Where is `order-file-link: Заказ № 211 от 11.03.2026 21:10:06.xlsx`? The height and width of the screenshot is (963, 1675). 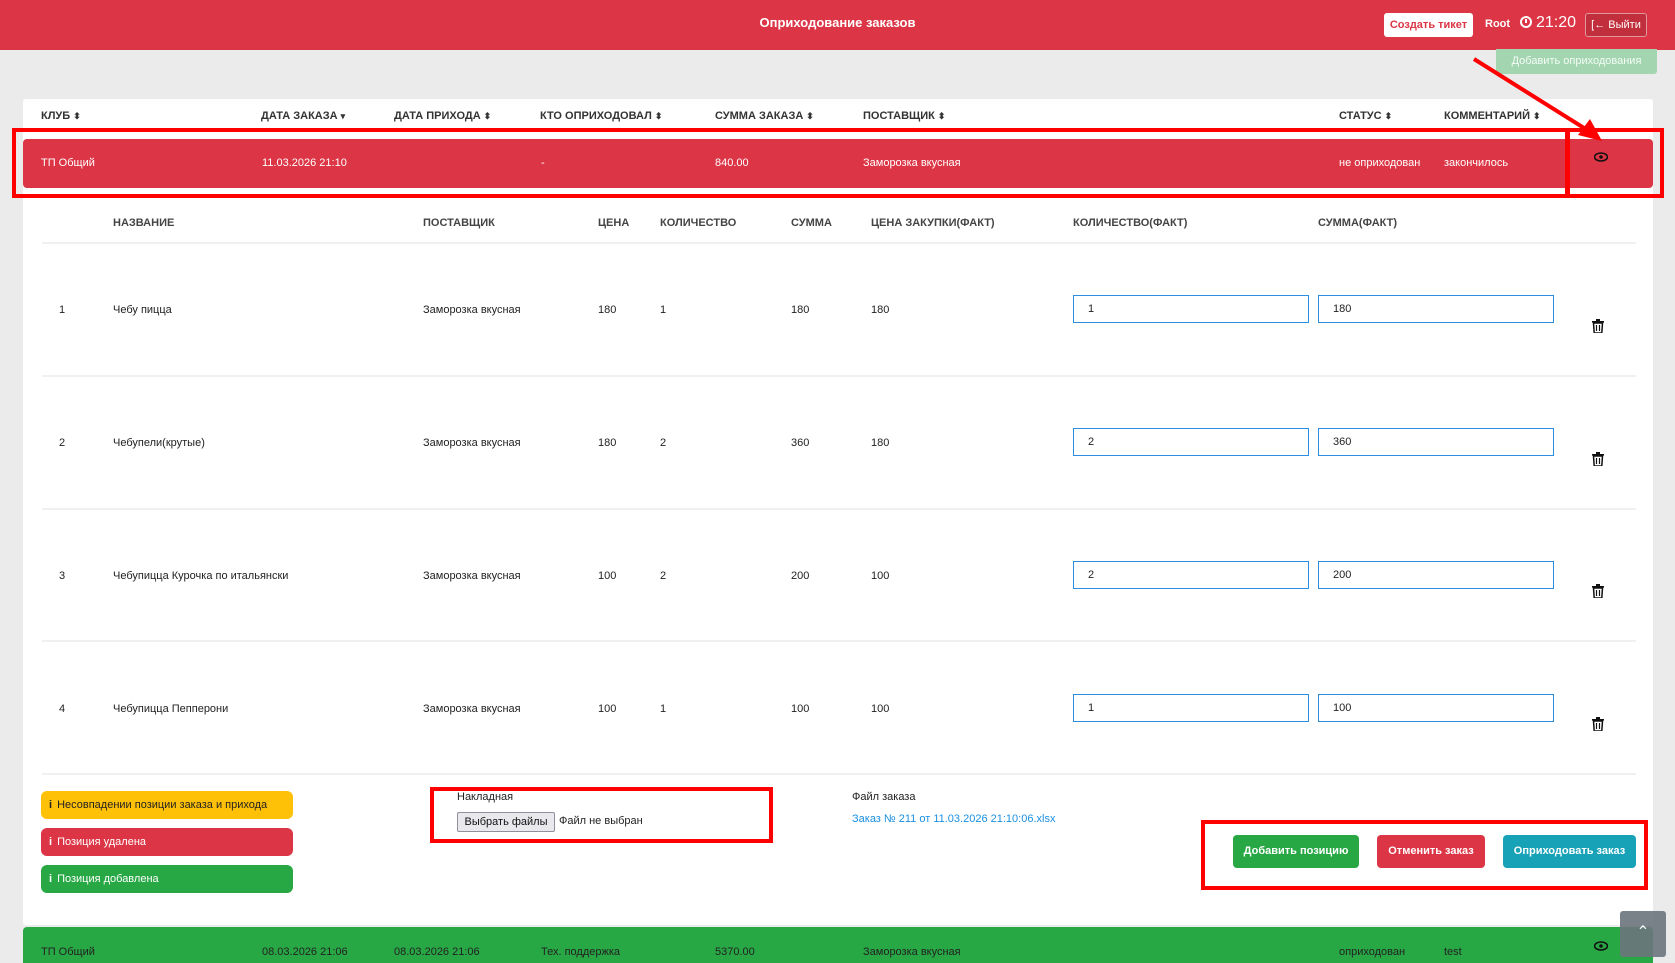
order-file-link: Заказ № 211 от 11.03.2026 21:10:06.xlsx is located at coordinates (953, 819).